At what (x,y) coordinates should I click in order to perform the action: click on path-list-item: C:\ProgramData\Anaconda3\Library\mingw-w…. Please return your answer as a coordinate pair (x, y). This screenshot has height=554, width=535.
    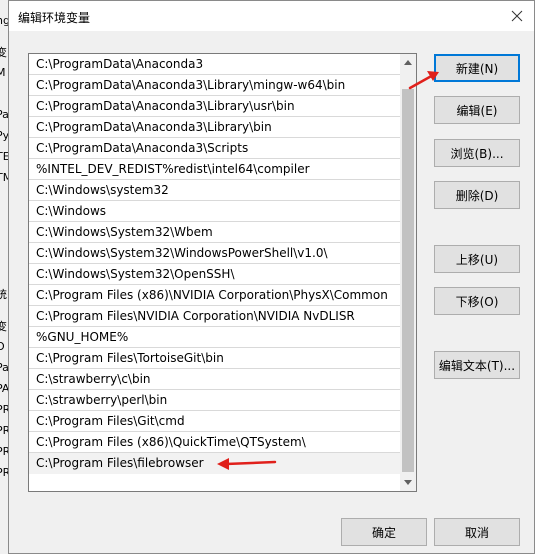
    Looking at the image, I should click on (215, 85).